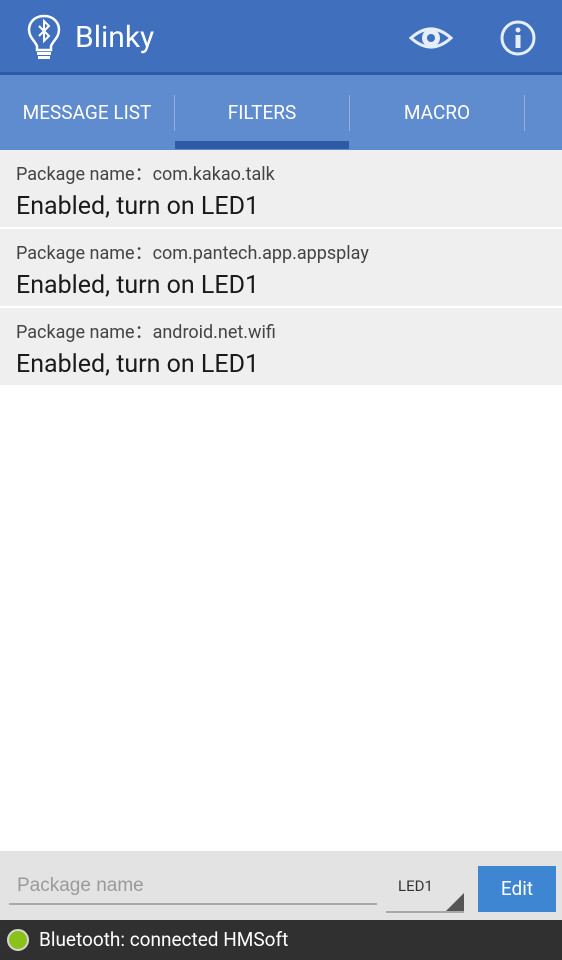 The width and height of the screenshot is (562, 960). I want to click on tab-message-list: MESSAGE LIST, so click(87, 112).